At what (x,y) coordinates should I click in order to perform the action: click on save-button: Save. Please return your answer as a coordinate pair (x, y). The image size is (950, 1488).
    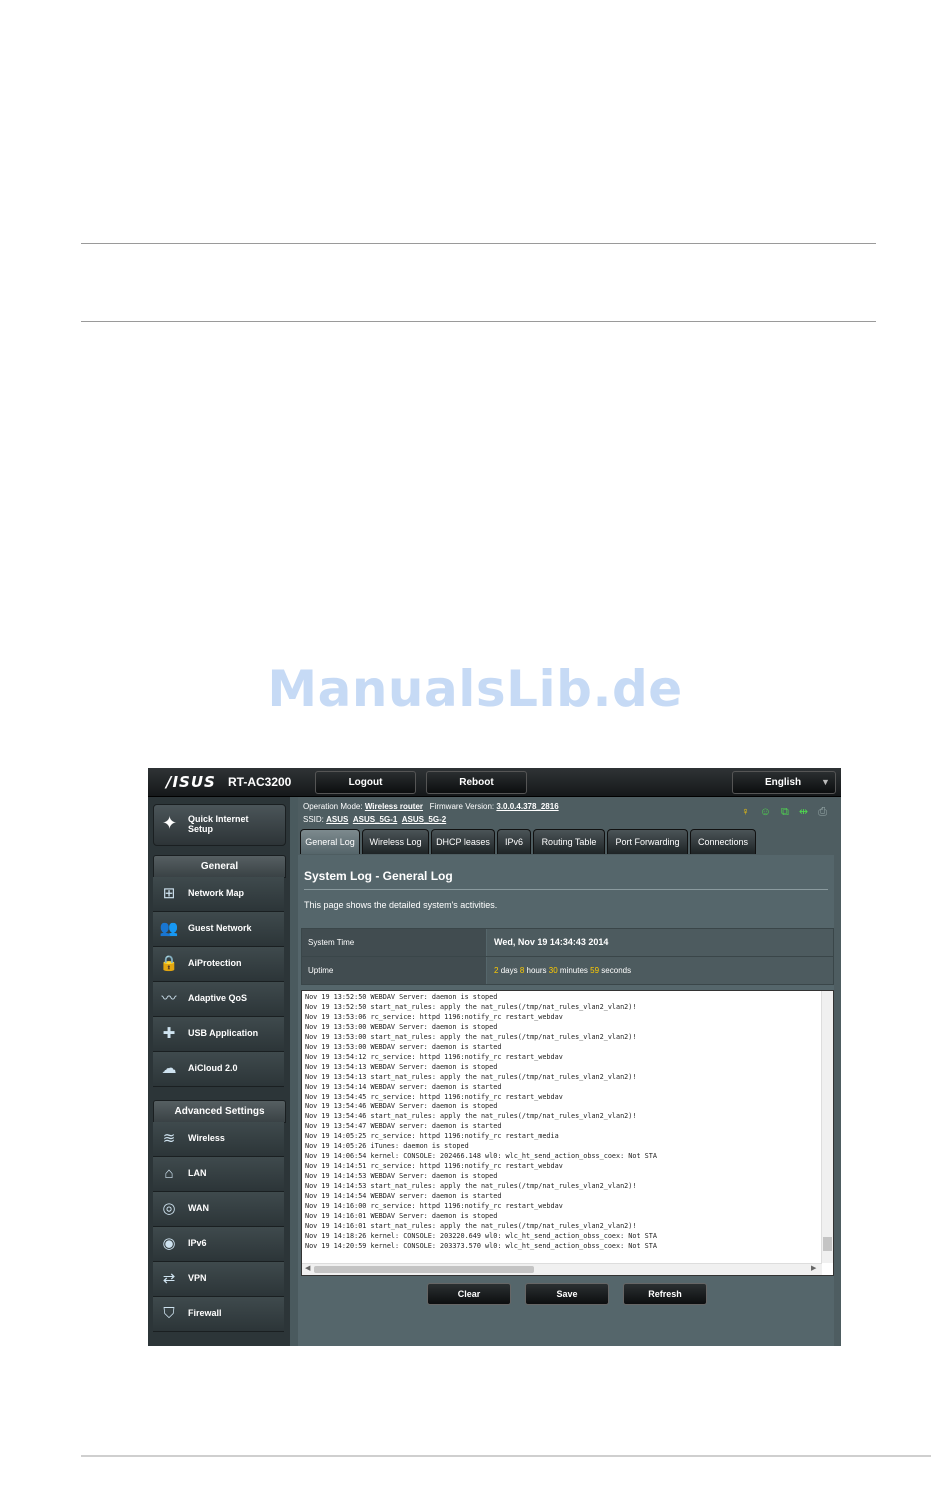
    Looking at the image, I should click on (567, 1294).